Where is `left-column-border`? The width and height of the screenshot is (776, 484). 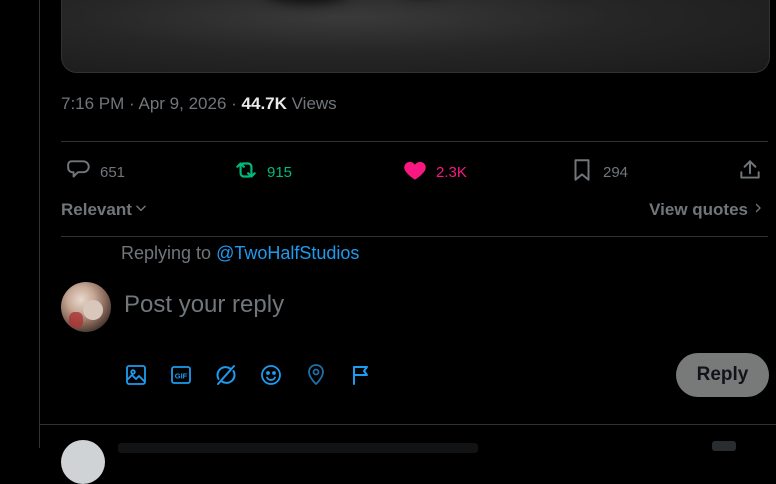
left-column-border is located at coordinates (39, 224).